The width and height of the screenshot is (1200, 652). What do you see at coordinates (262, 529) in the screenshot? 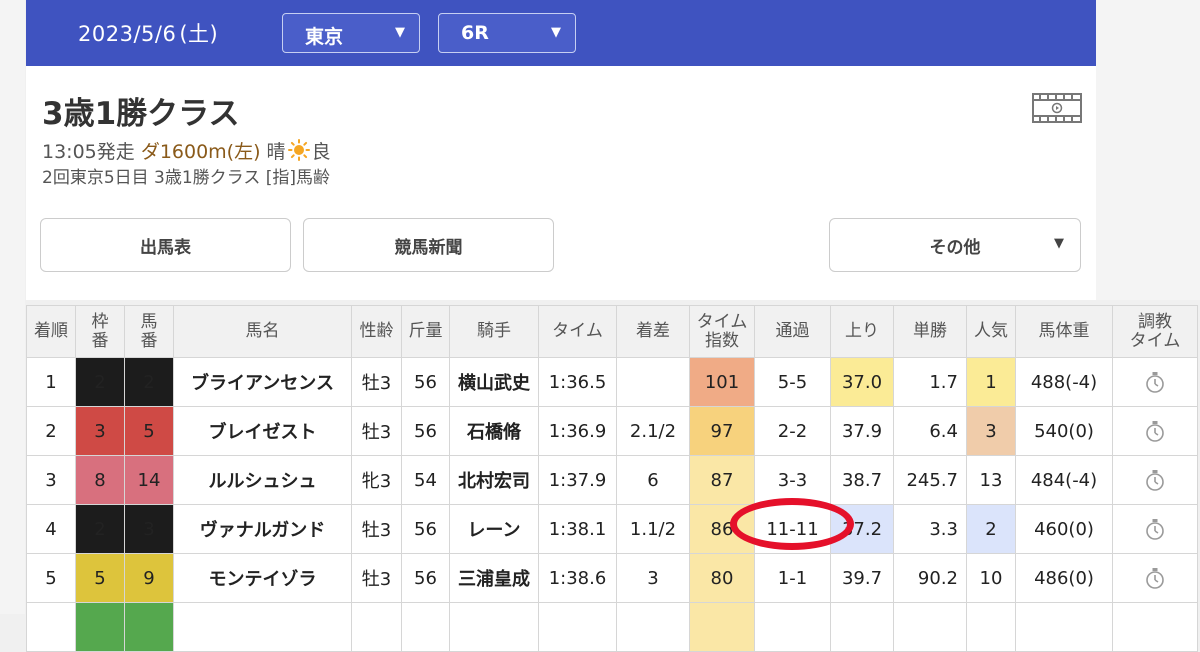
I see `horse-name-link: ヴァナルガンド` at bounding box center [262, 529].